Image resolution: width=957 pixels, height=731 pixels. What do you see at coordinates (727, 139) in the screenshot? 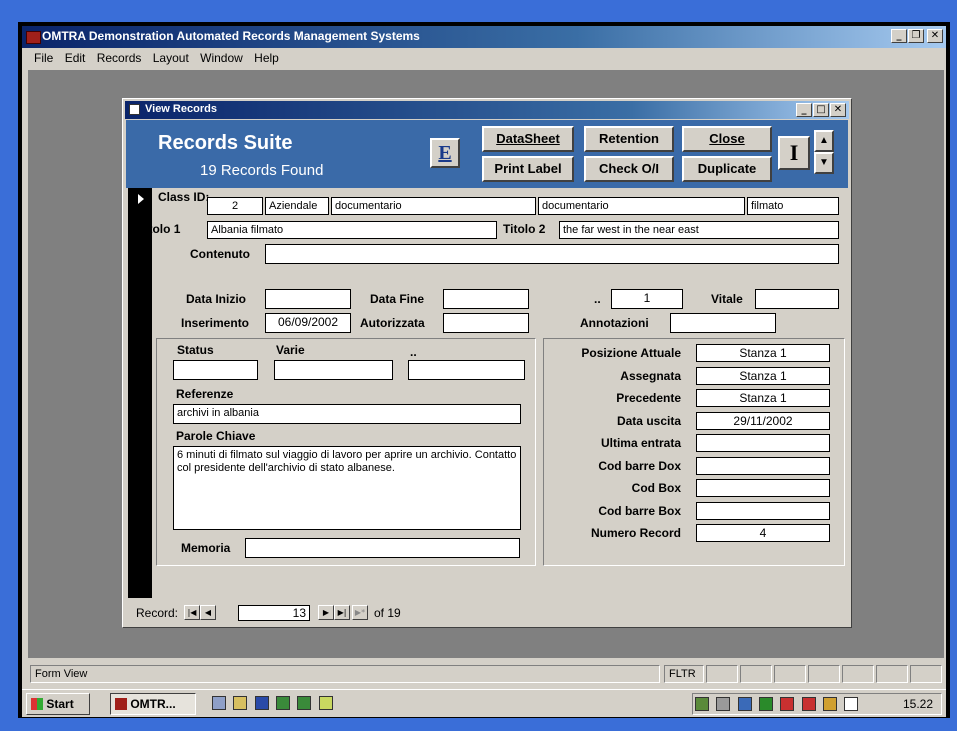
I see `close-button: Close` at bounding box center [727, 139].